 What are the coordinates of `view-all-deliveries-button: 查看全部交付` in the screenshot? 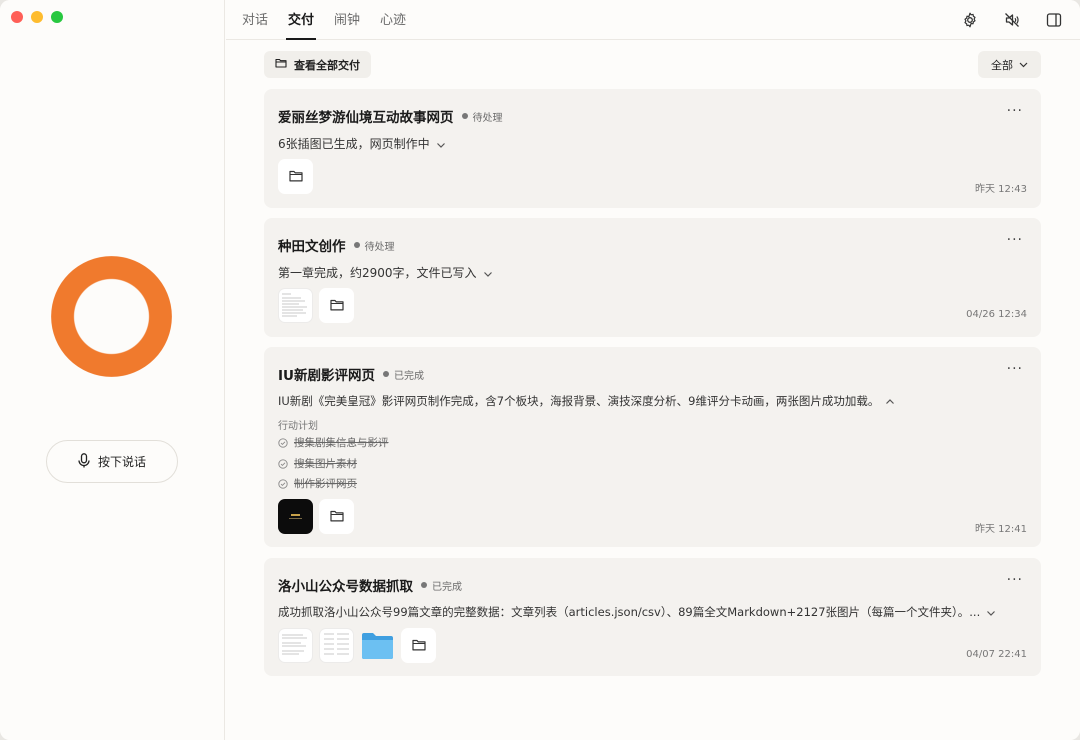 It's located at (317, 64).